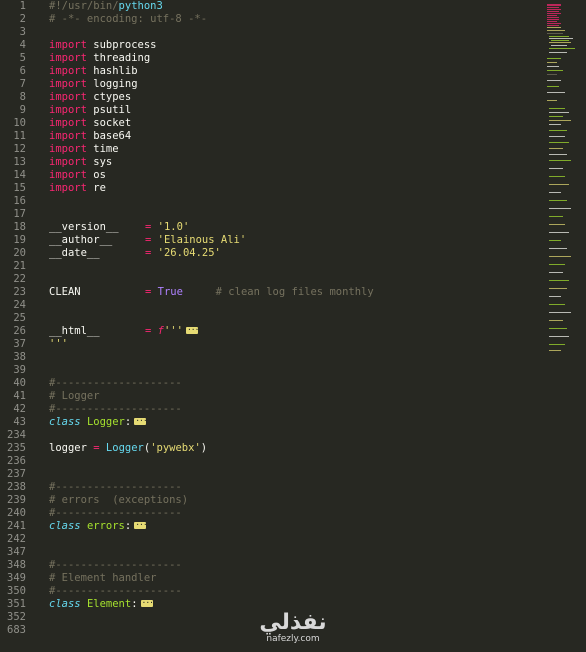 This screenshot has width=586, height=652. I want to click on module-name: psutil, so click(112, 110).